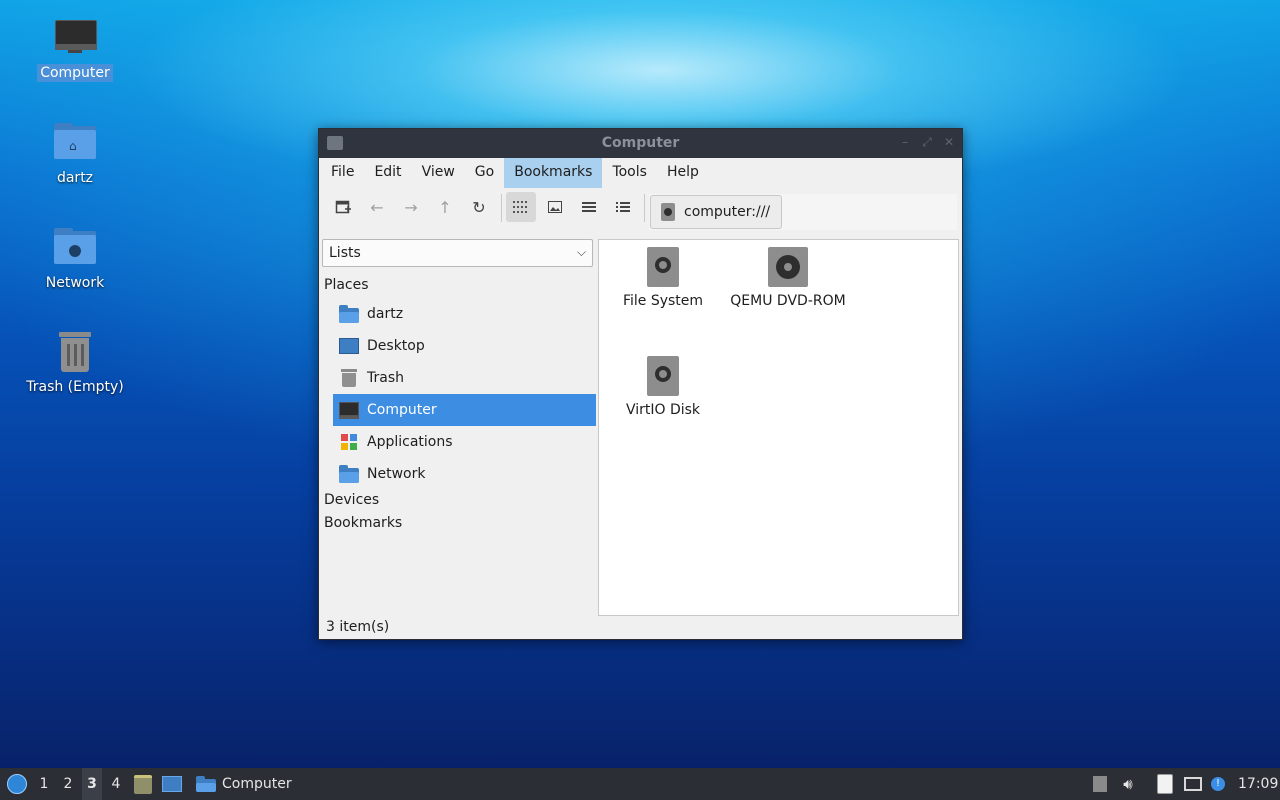  Describe the element at coordinates (75, 178) in the screenshot. I see `desktop-icon-label: dartz` at that location.